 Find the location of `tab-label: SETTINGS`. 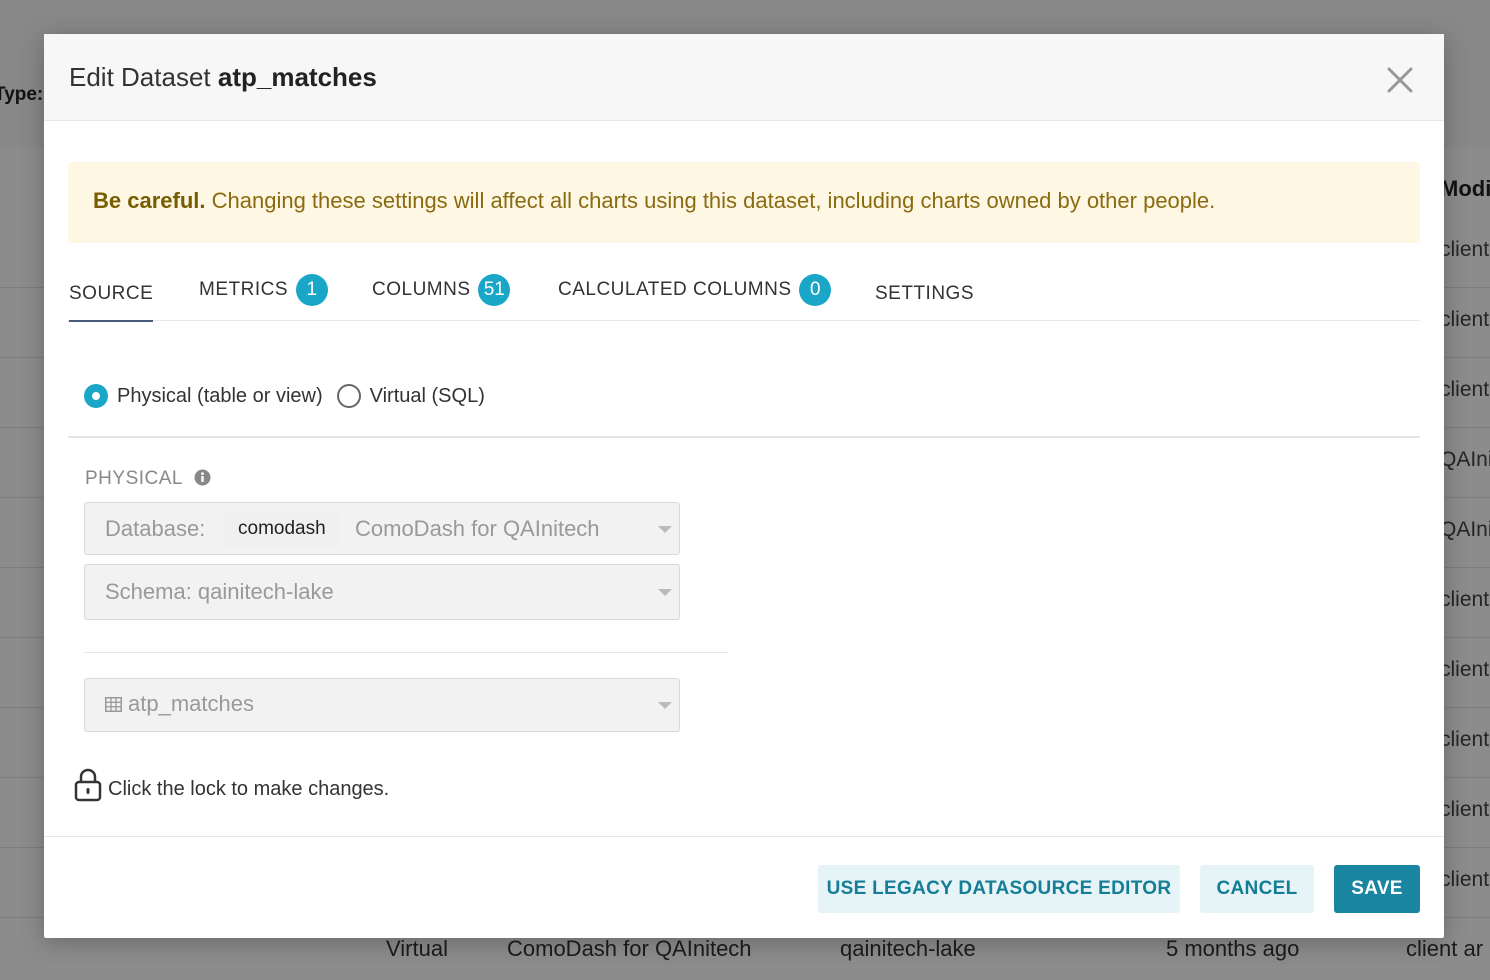

tab-label: SETTINGS is located at coordinates (925, 293).